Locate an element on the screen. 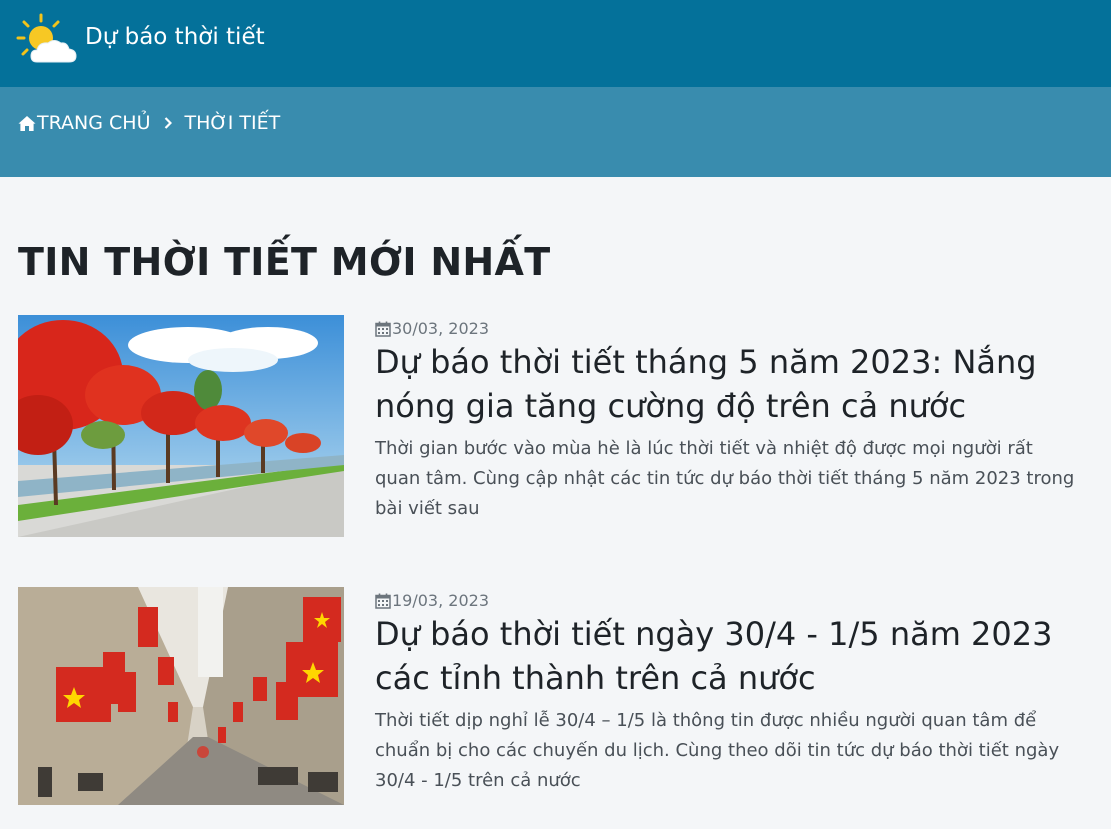 The height and width of the screenshot is (829, 1111). flame-trees-image is located at coordinates (181, 426).